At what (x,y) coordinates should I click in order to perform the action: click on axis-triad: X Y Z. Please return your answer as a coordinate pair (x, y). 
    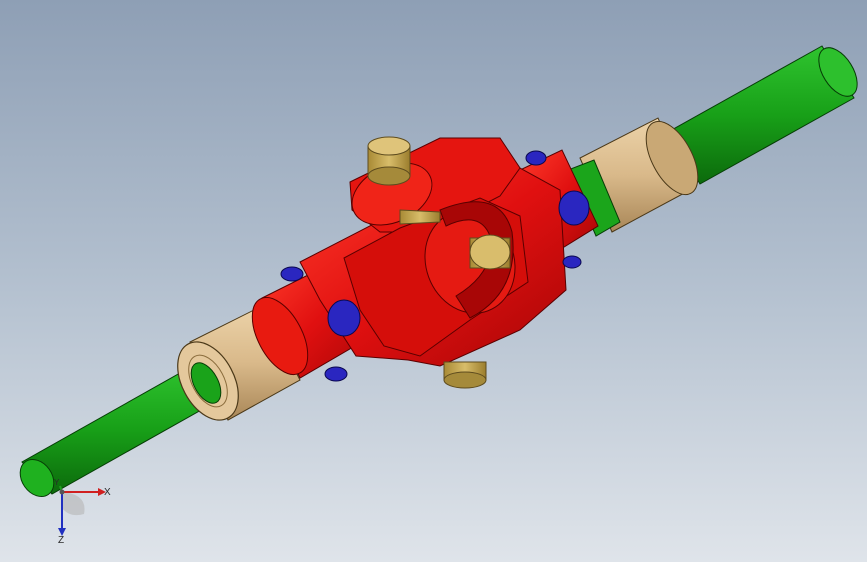
    Looking at the image, I should click on (80, 513).